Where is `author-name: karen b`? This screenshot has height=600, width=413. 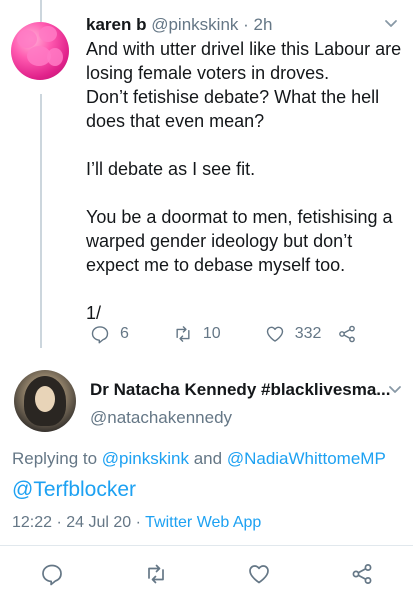 author-name: karen b is located at coordinates (116, 24).